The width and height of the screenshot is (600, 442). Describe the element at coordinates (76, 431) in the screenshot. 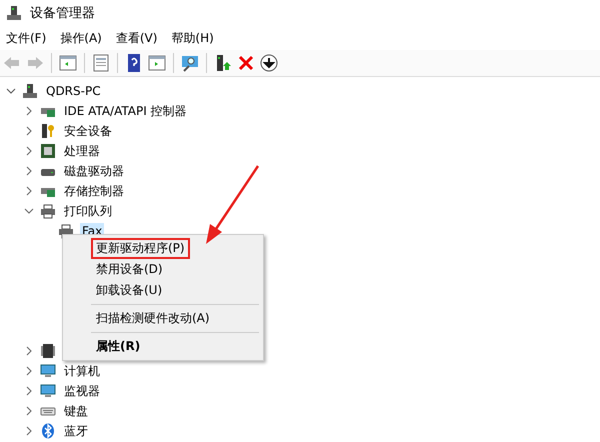

I see `tree-item: 蓝牙` at that location.